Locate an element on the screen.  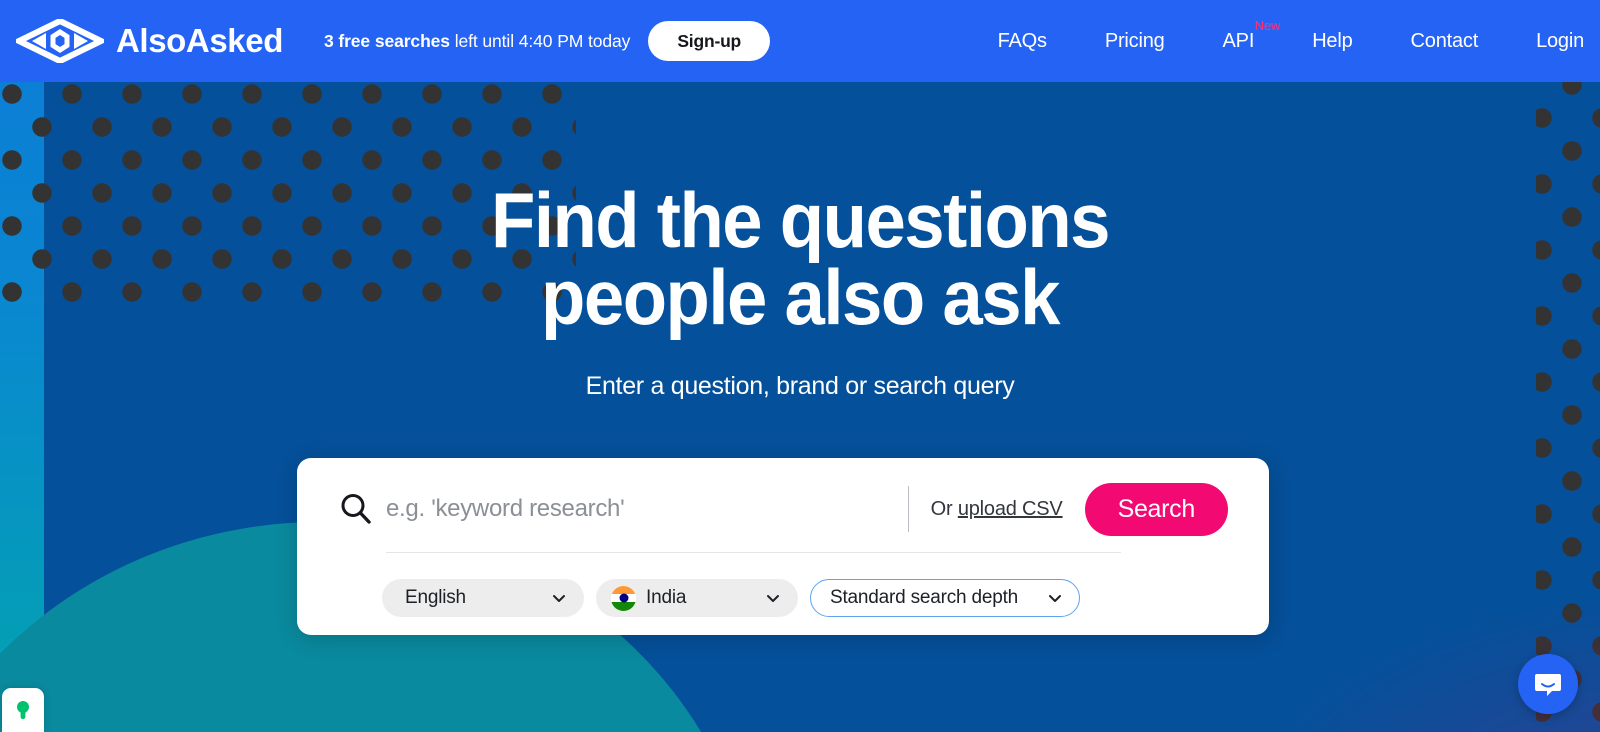
language-select-label: English is located at coordinates (435, 597).